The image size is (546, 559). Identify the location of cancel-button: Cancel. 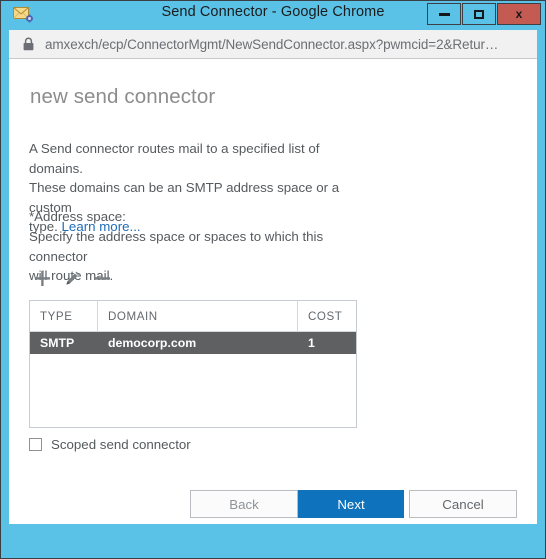
(463, 504).